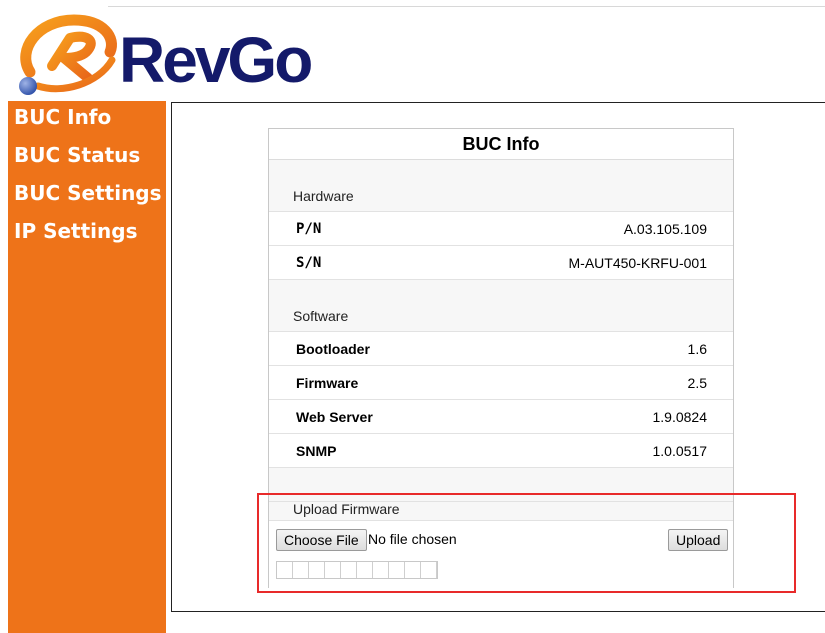 This screenshot has height=633, width=825. What do you see at coordinates (68, 54) in the screenshot?
I see `logo-swoosh-icon` at bounding box center [68, 54].